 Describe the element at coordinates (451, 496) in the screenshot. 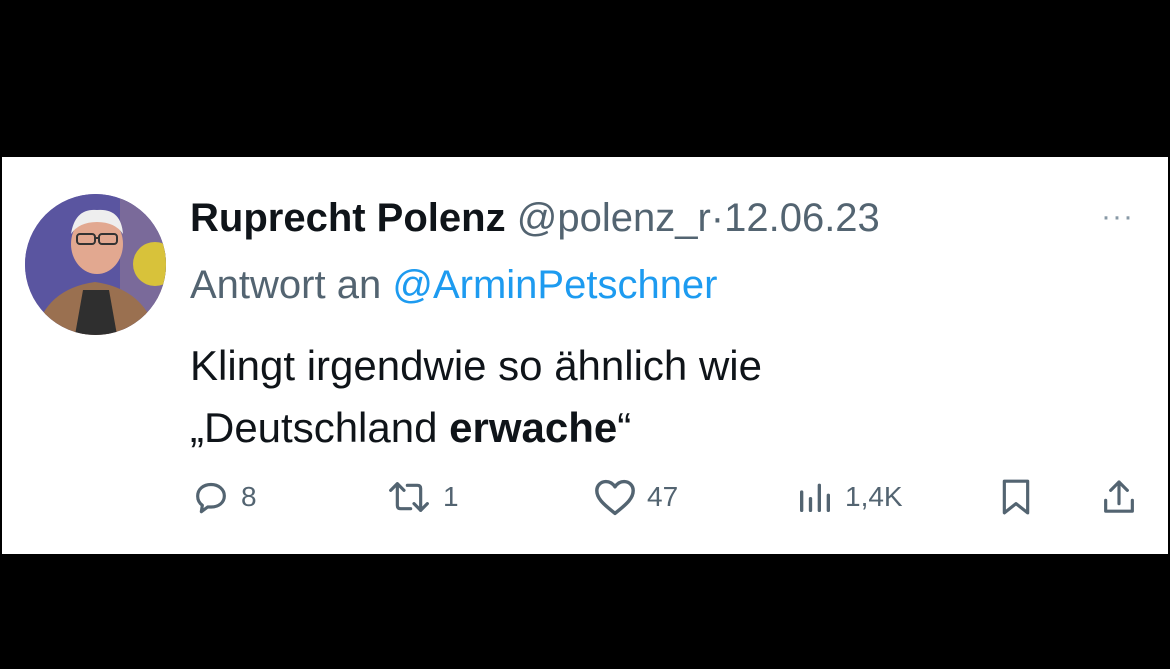

I see `retweet-count: 1` at that location.